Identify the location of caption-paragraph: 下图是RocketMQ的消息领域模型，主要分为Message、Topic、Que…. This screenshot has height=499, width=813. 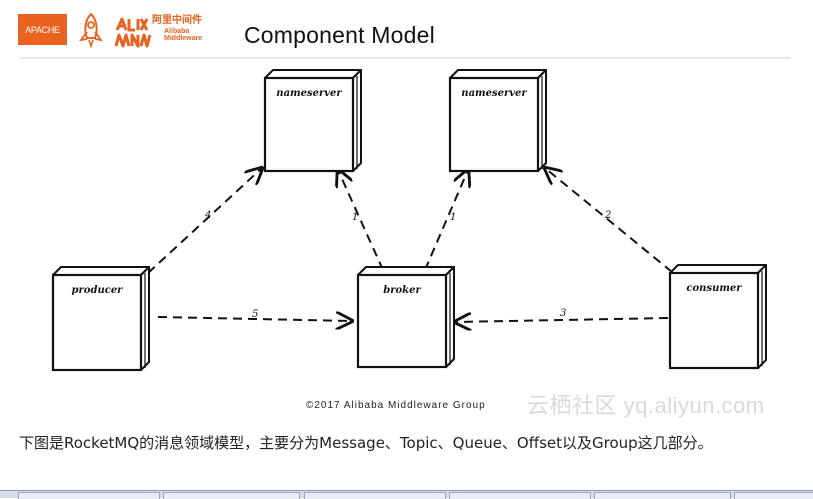
(366, 443).